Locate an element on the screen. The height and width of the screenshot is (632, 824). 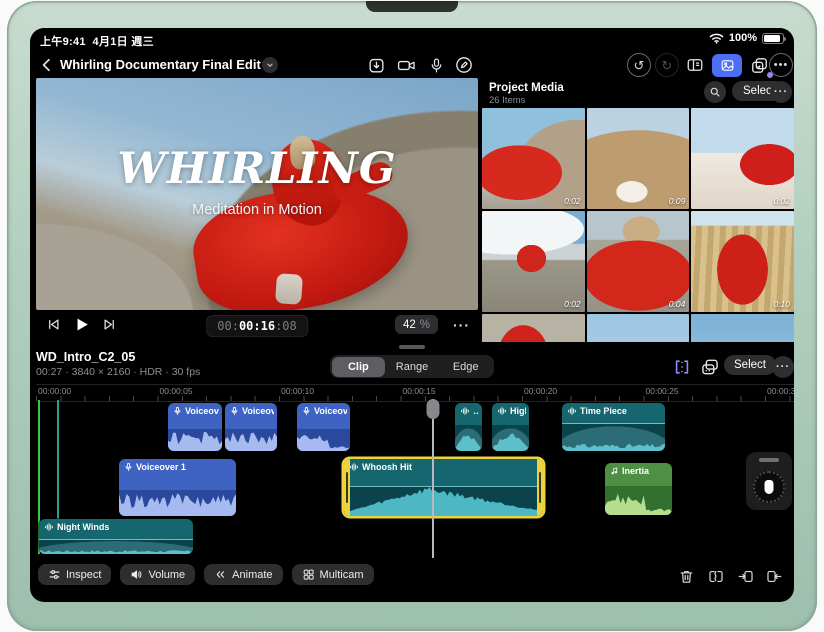
timeline-clip-name: WD_Intro_C2_05 is located at coordinates (86, 357).